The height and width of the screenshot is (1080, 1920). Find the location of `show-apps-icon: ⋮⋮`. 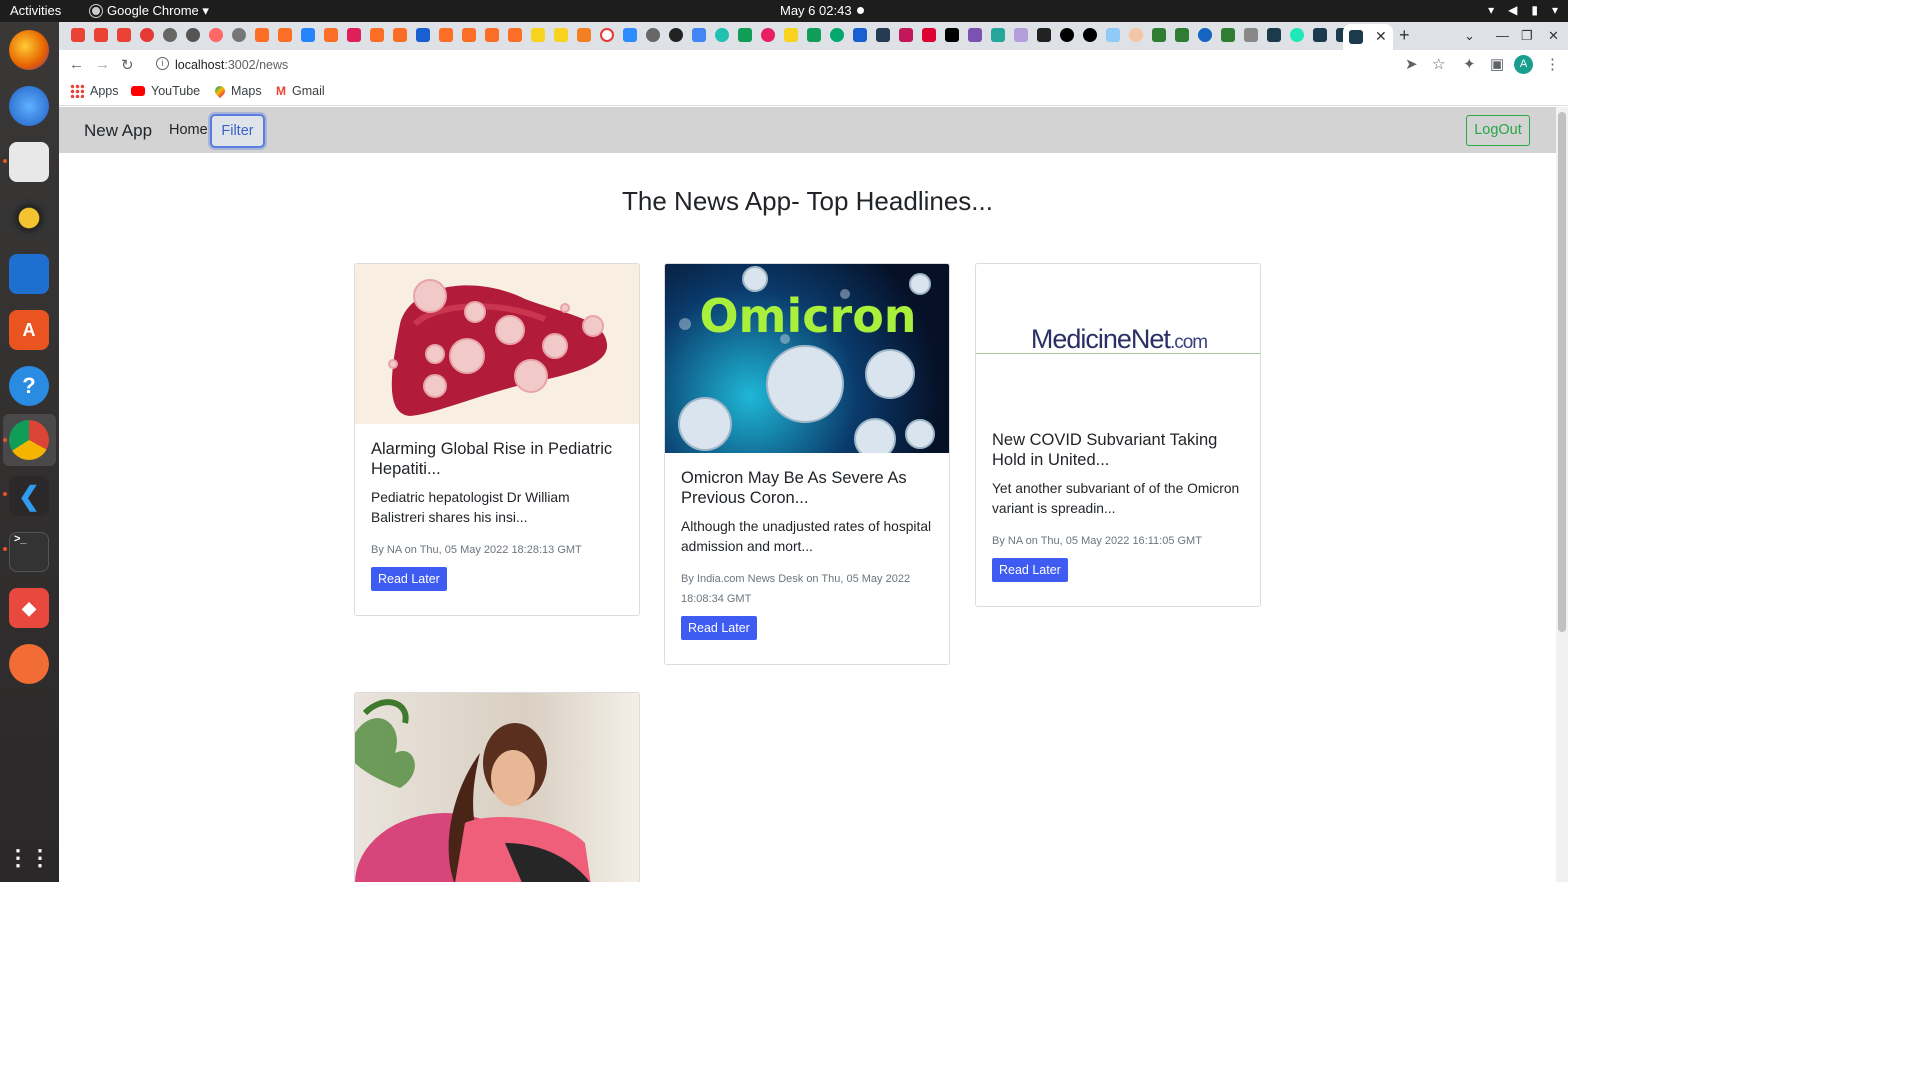

show-apps-icon: ⋮⋮ is located at coordinates (29, 858).